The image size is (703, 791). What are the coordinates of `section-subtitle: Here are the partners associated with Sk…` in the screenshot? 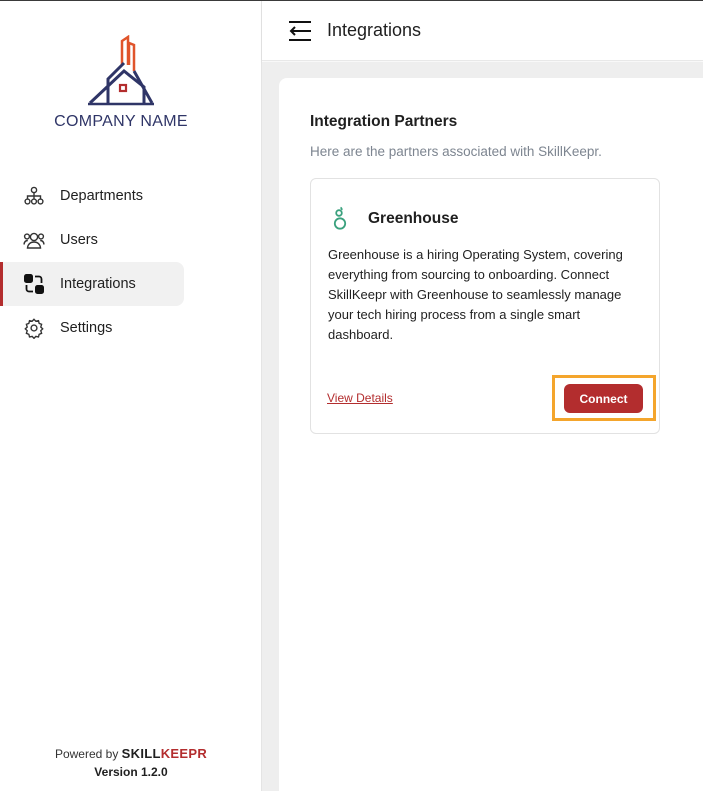 It's located at (456, 151).